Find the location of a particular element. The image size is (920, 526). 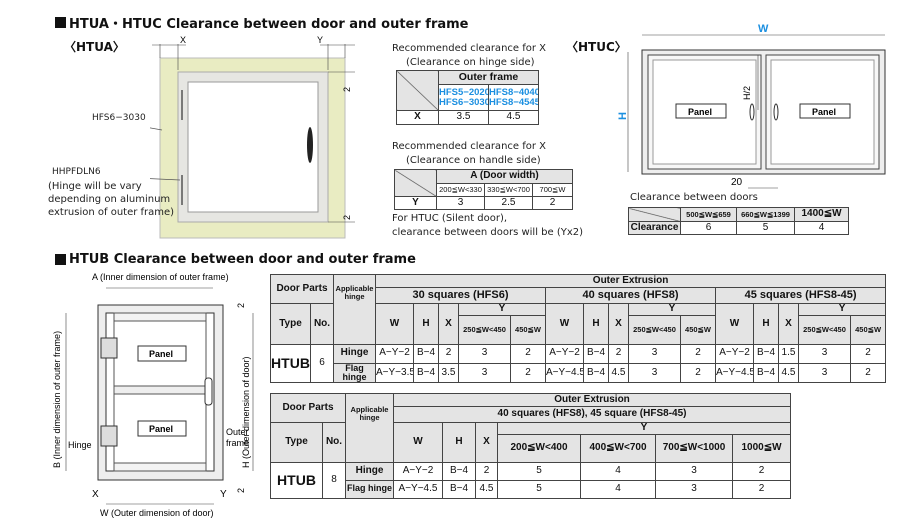

outer-frame-label: frame is located at coordinates (237, 443).